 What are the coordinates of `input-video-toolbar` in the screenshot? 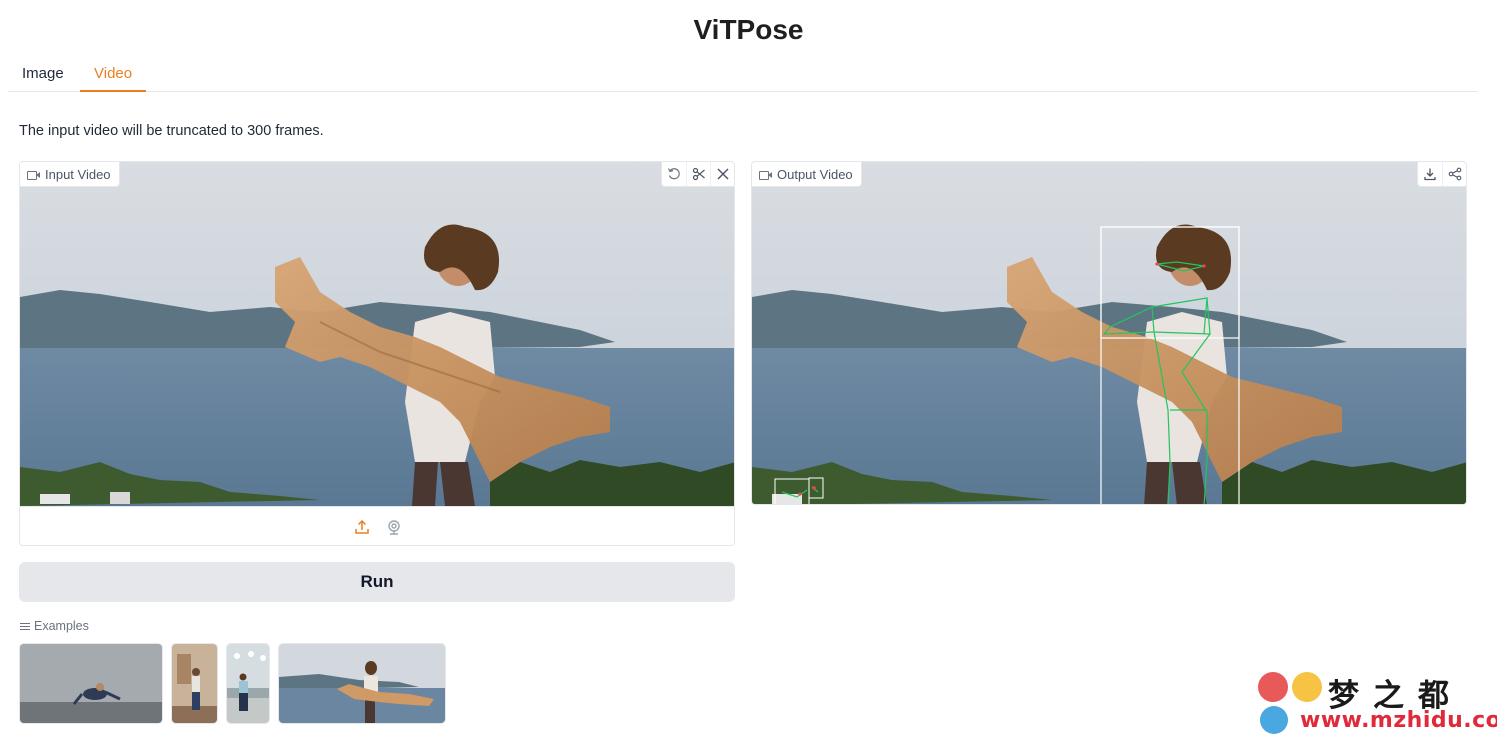 It's located at (697, 174).